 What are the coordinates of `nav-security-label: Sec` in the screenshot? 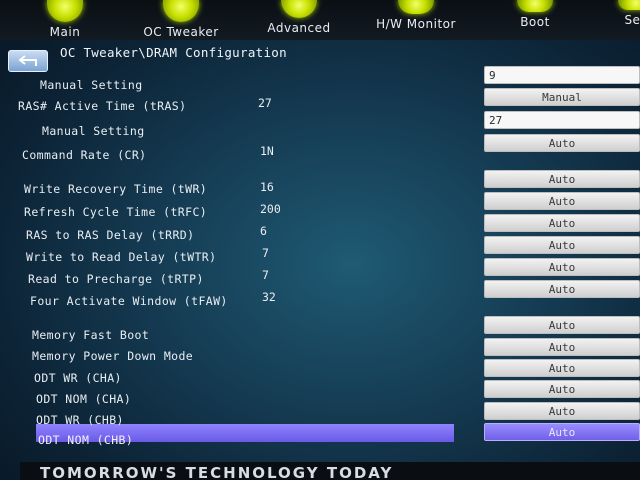 It's located at (632, 20).